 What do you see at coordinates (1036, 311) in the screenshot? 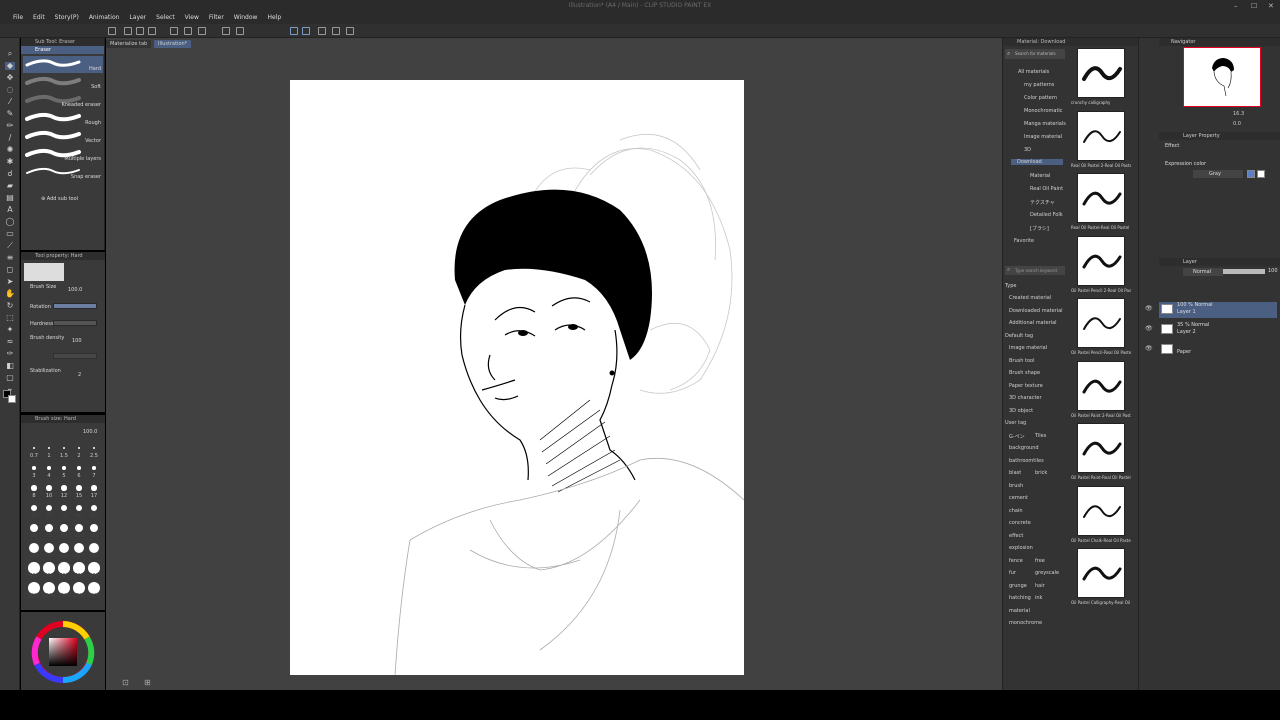
I see `type-item: Downloaded material` at bounding box center [1036, 311].